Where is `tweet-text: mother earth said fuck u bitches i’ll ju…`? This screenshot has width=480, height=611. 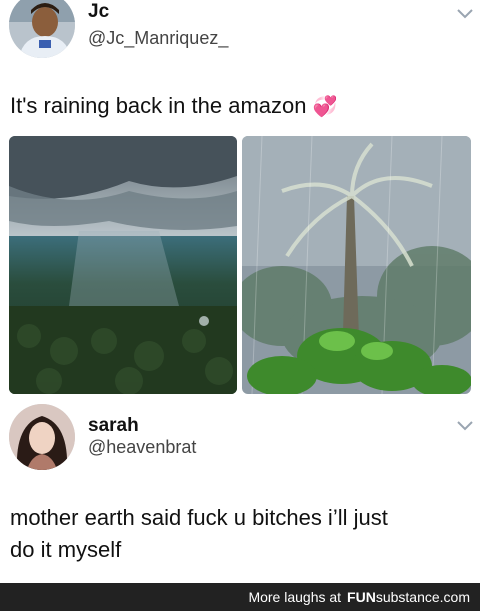 tweet-text: mother earth said fuck u bitches i’ll ju… is located at coordinates (199, 534).